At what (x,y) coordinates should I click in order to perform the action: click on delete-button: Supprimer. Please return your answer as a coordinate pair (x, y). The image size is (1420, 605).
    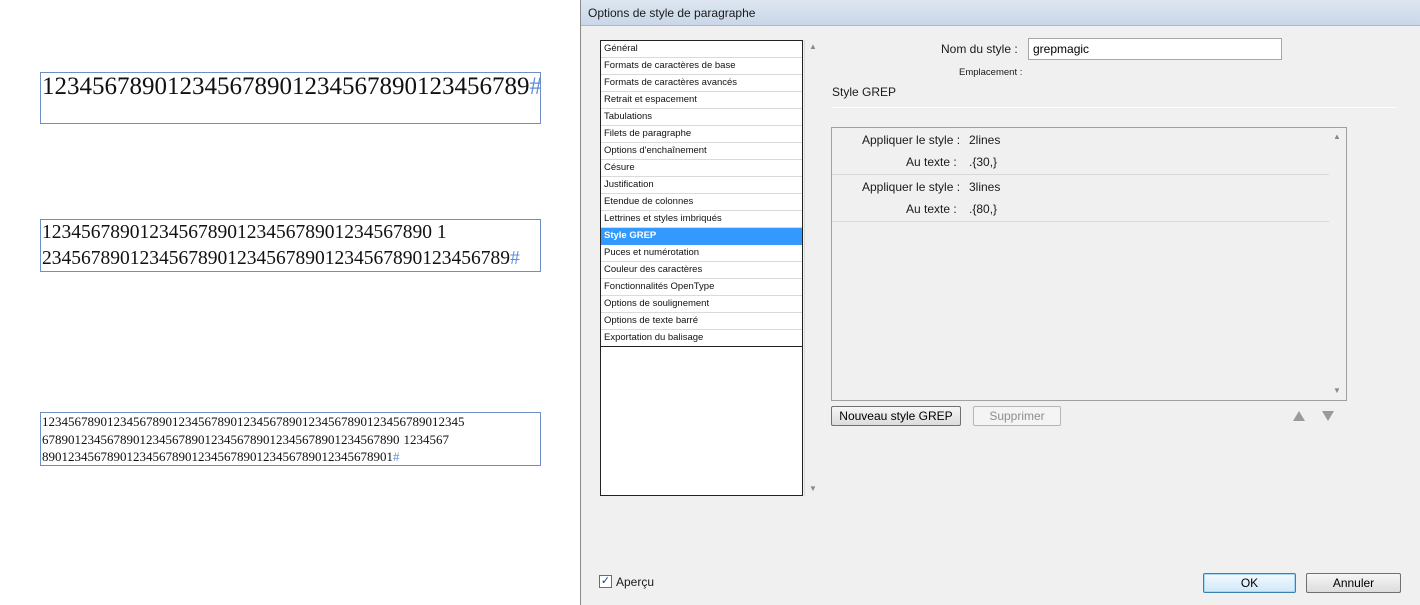
    Looking at the image, I should click on (1017, 416).